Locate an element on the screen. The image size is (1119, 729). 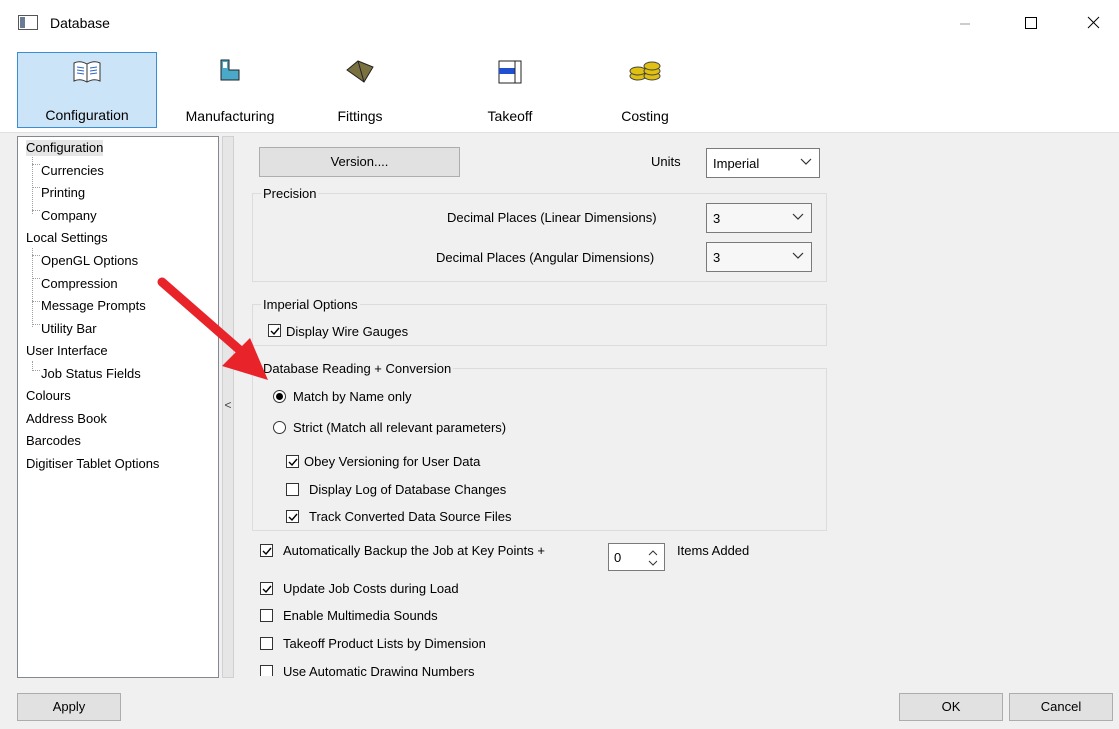
units-label: Units is located at coordinates (666, 161).